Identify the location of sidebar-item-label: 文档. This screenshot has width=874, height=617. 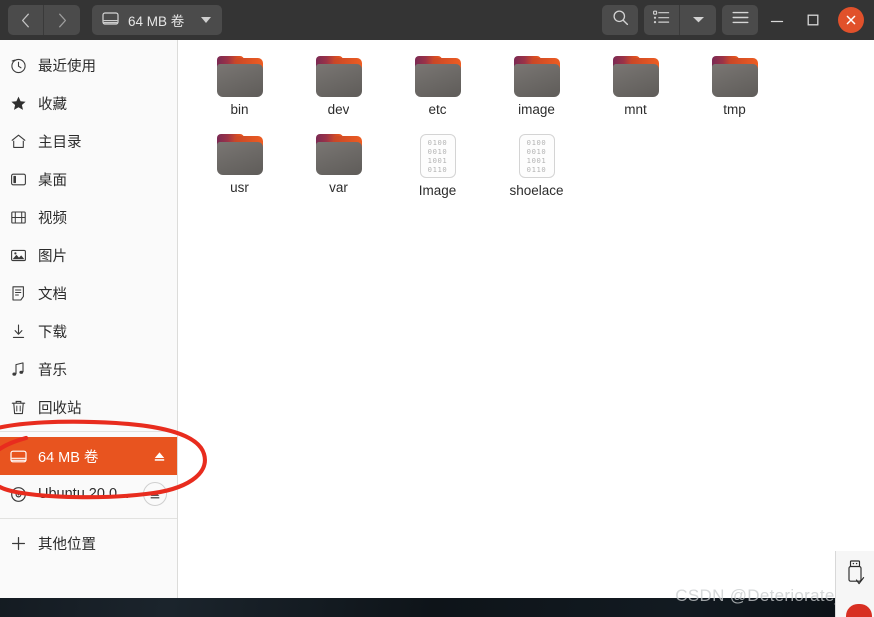
(52, 294).